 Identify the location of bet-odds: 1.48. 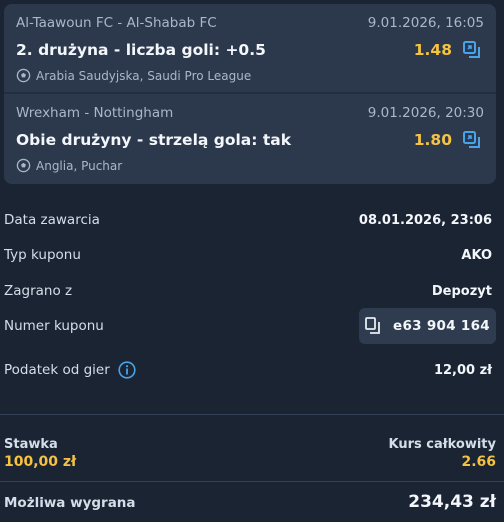
(432, 50).